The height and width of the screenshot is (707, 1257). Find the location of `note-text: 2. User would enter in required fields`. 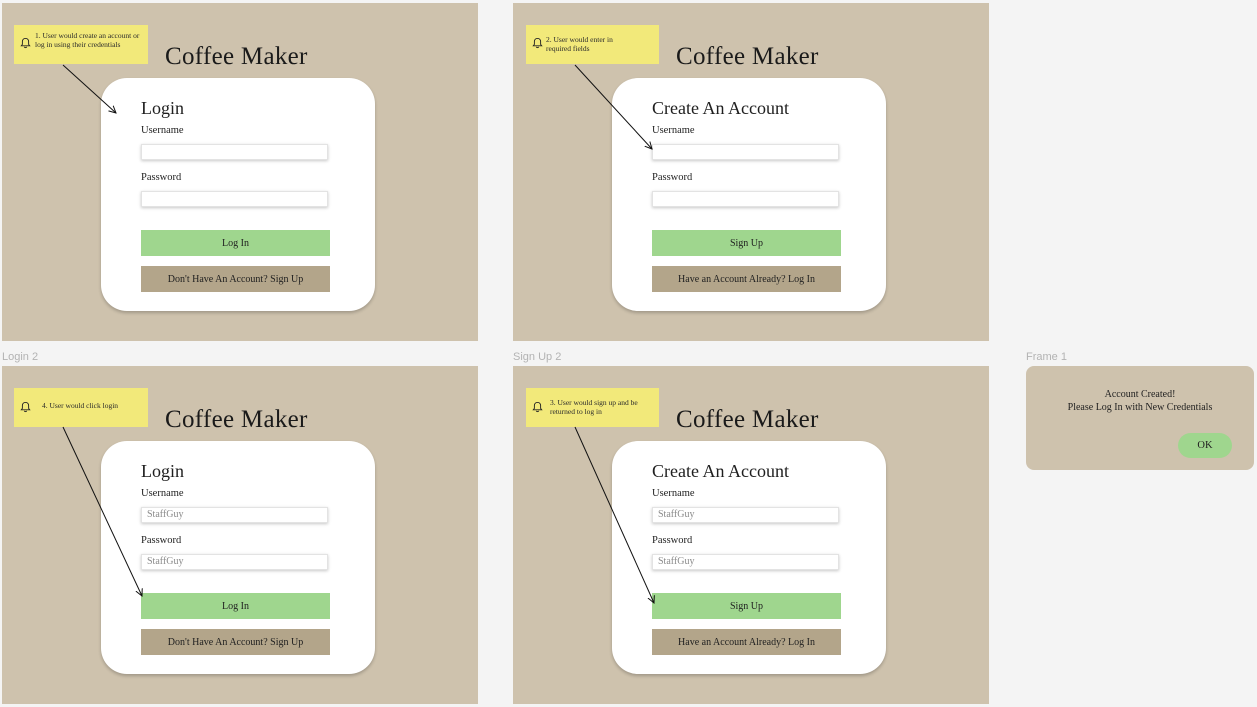

note-text: 2. User would enter in required fields is located at coordinates (579, 44).